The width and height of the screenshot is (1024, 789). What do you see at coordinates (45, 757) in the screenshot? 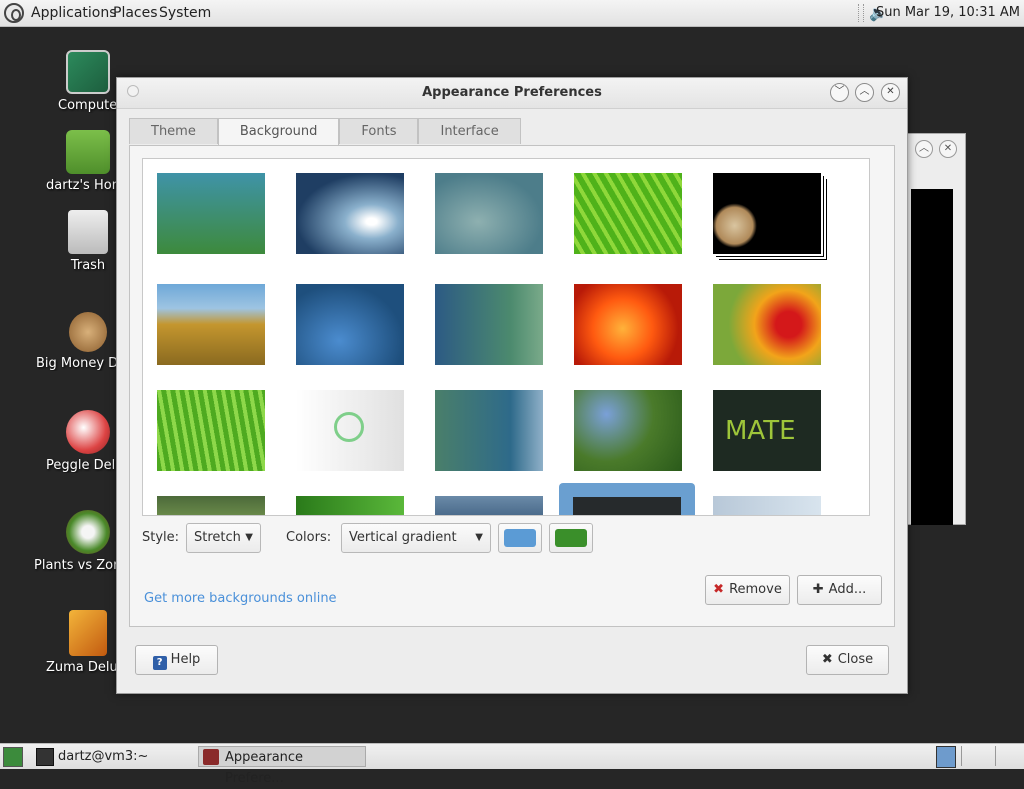
I see `terminal-icon` at bounding box center [45, 757].